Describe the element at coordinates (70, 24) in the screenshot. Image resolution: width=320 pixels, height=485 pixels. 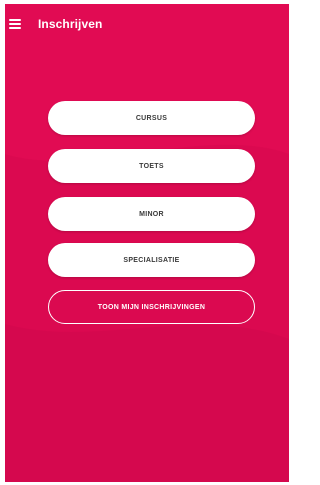
I see `page-title: Inschrijven` at that location.